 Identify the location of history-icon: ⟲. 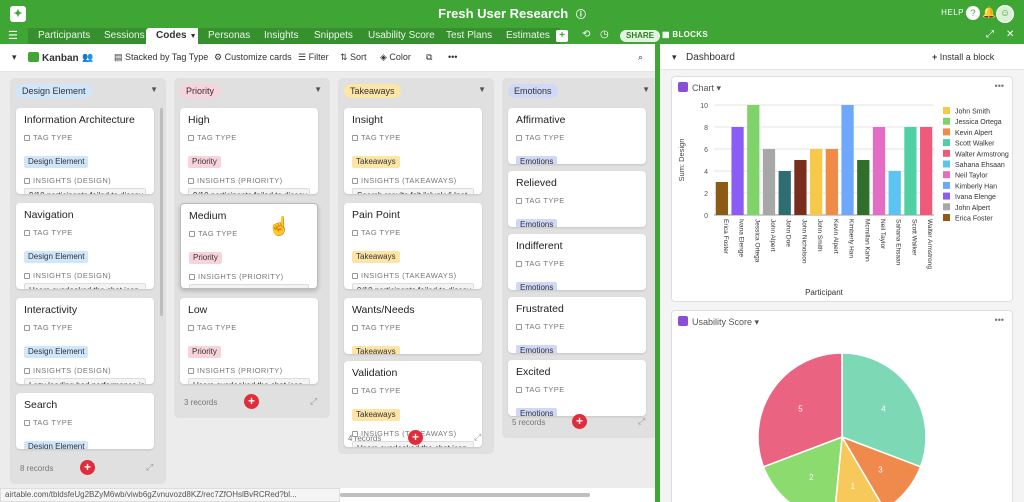
(586, 34).